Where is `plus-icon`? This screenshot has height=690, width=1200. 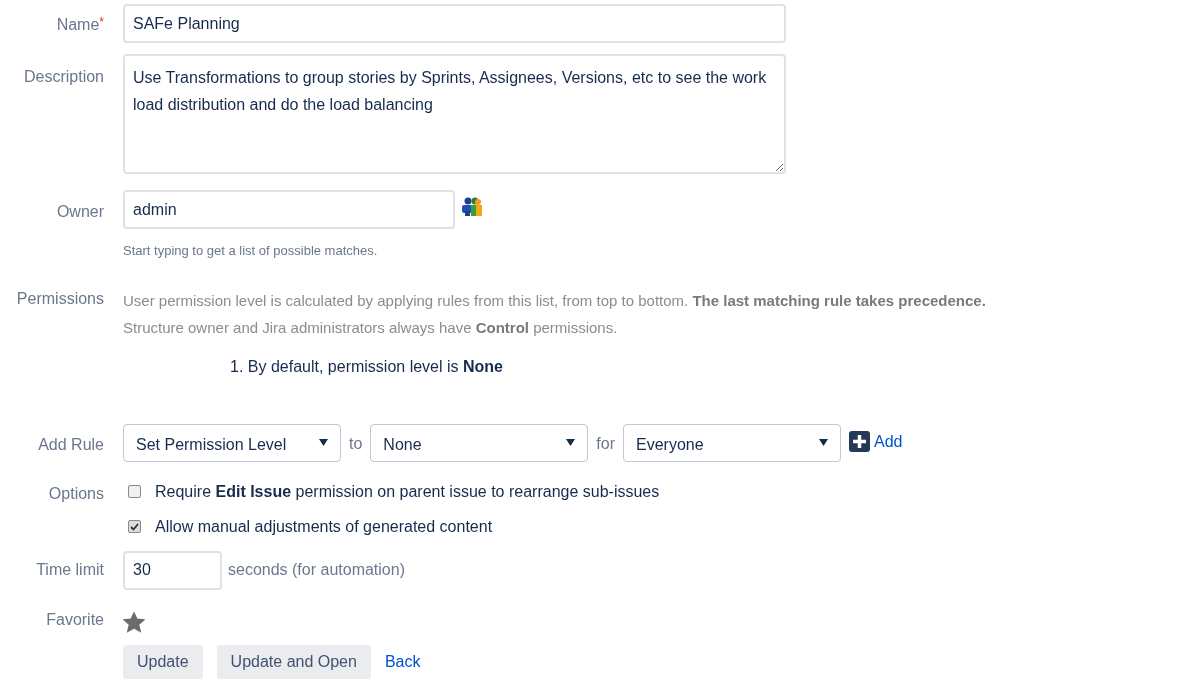 plus-icon is located at coordinates (859, 441).